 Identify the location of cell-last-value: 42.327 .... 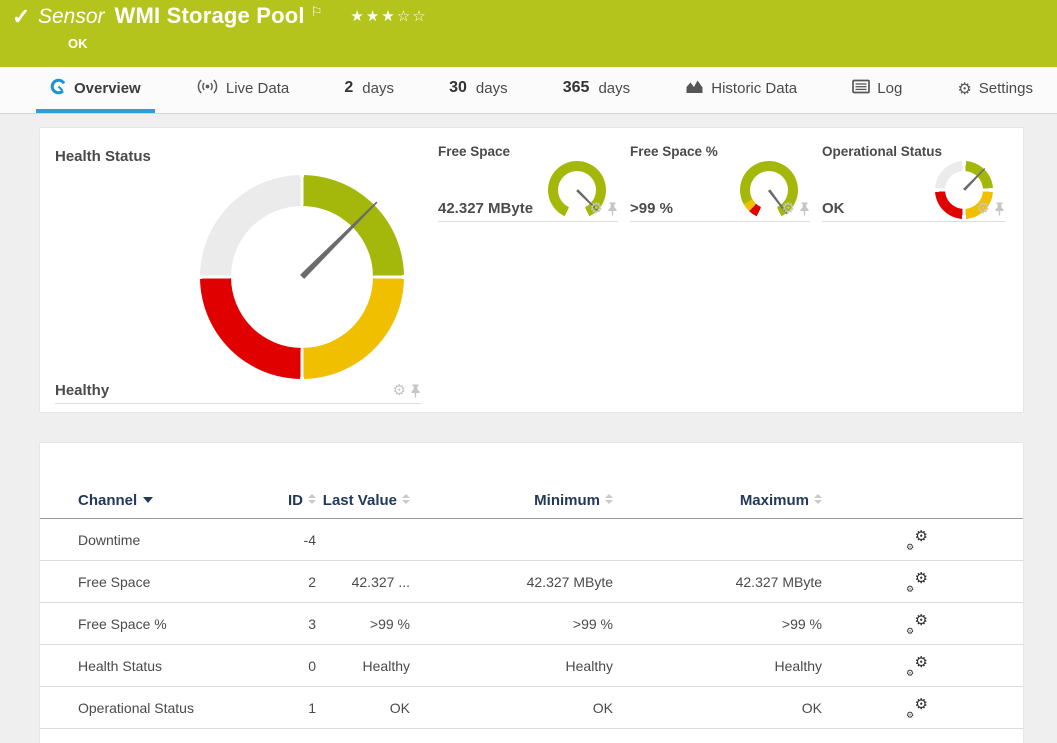
(380, 581).